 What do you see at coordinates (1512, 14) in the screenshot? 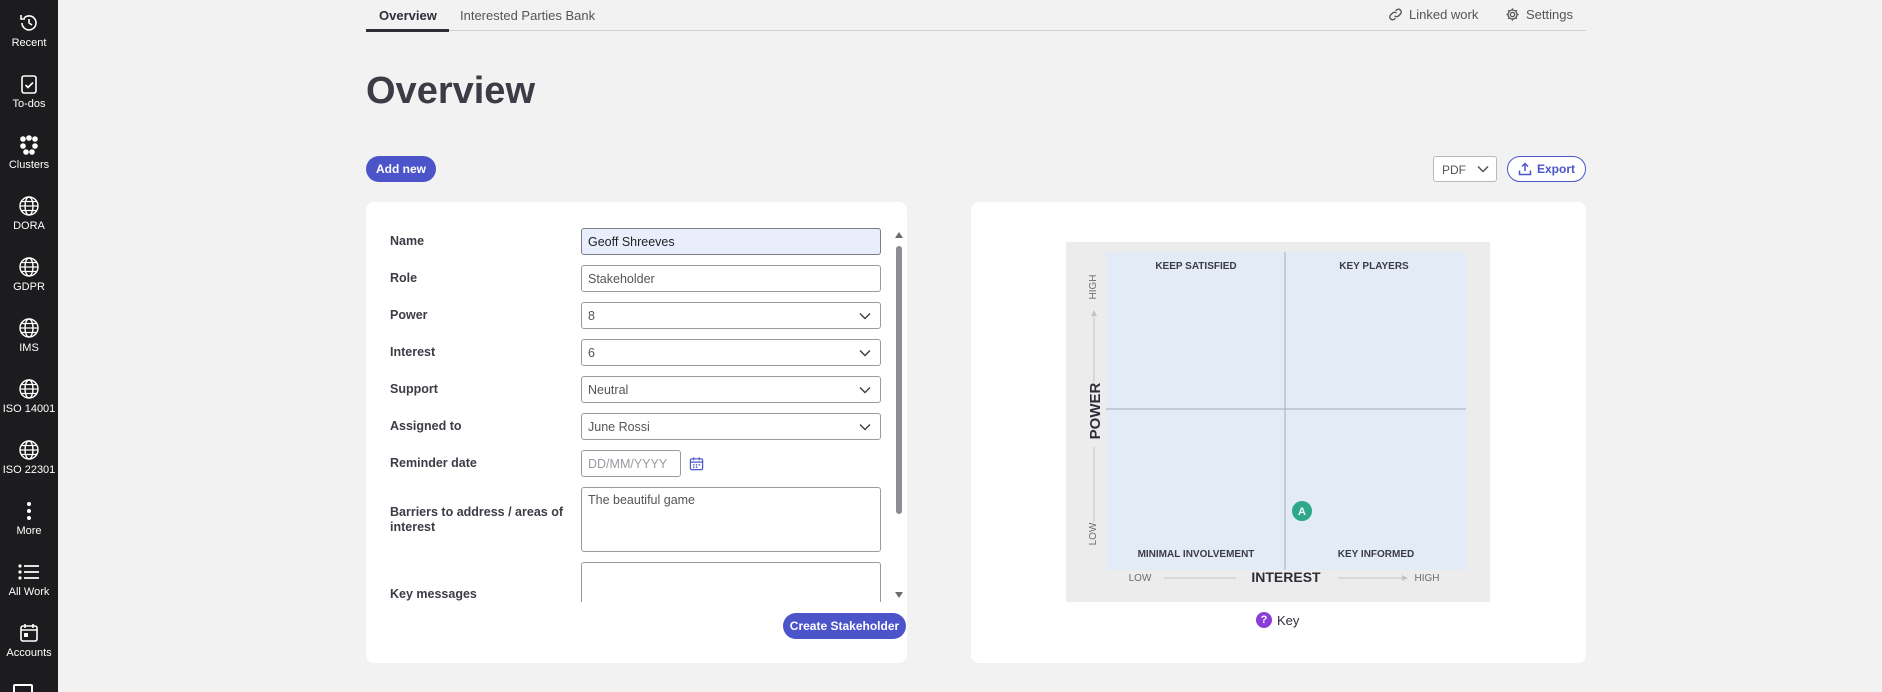
I see `gear-icon` at bounding box center [1512, 14].